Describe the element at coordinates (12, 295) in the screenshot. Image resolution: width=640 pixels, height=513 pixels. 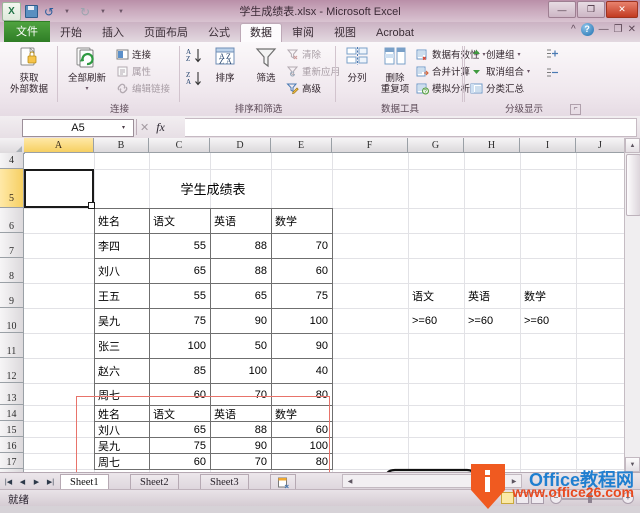
I see `row-header-9: 9` at that location.